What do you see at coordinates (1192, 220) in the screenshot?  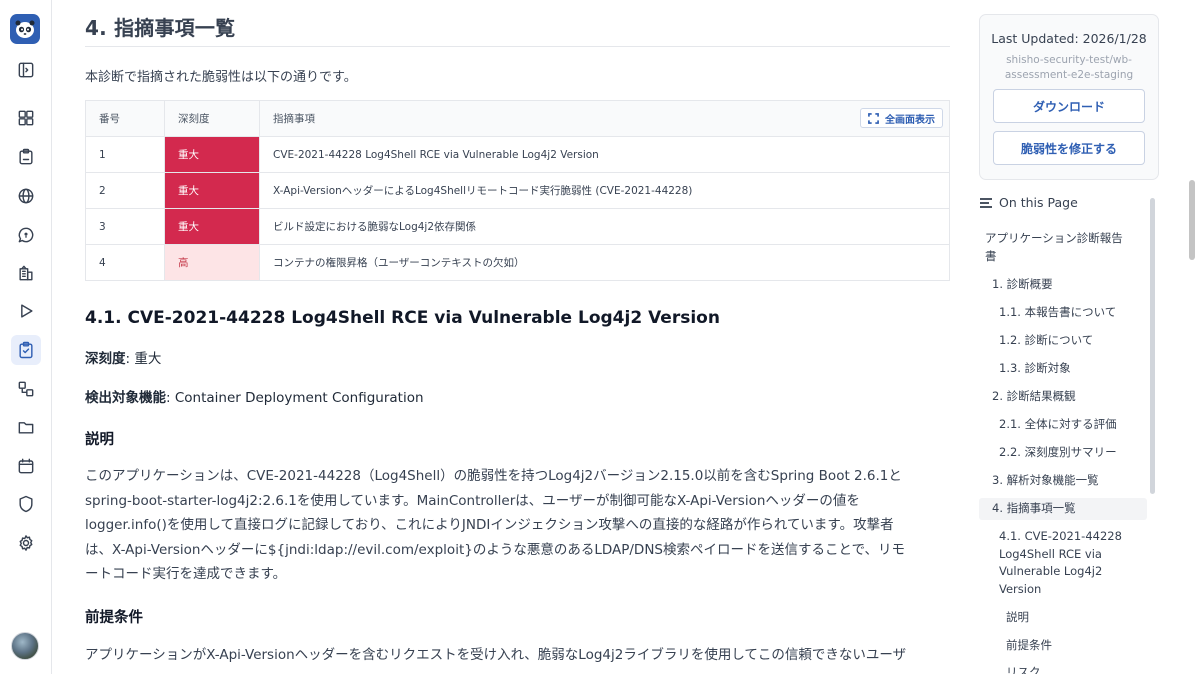 I see `page-scrollbar` at bounding box center [1192, 220].